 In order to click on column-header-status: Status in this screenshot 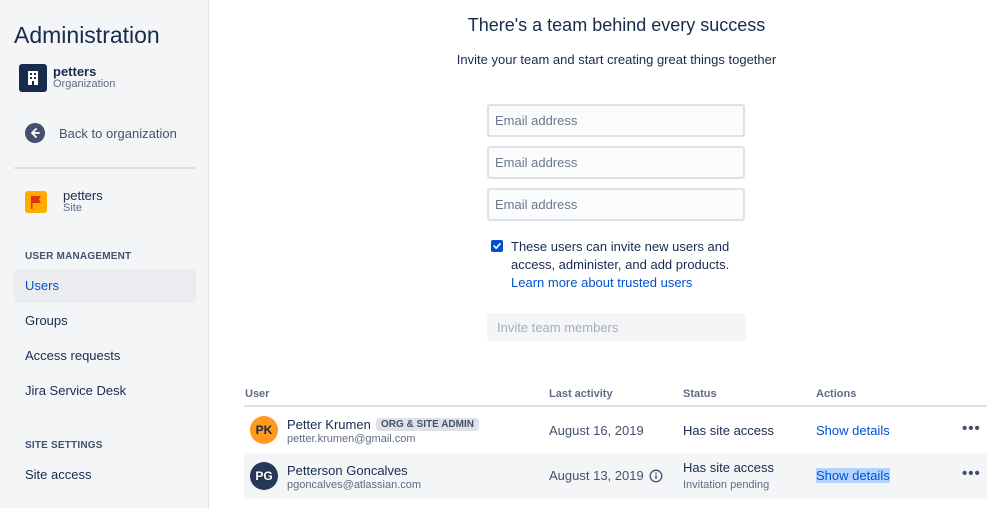, I will do `click(700, 394)`.